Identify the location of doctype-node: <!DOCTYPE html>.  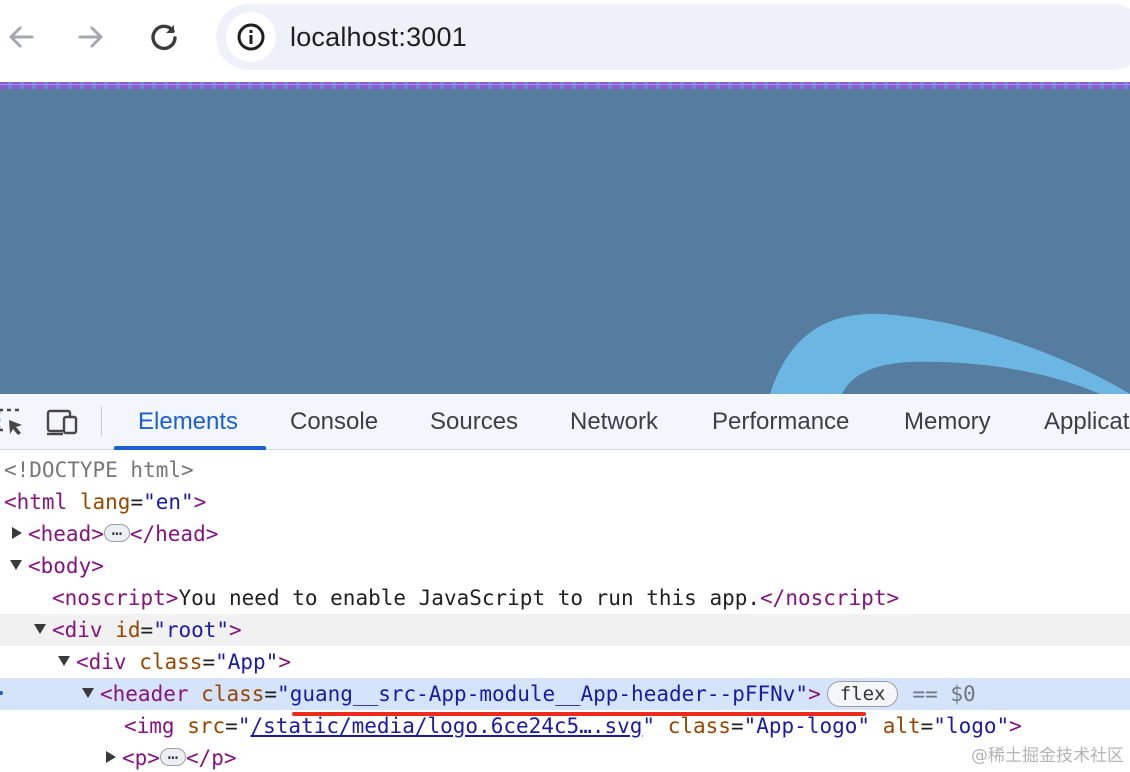
(99, 470).